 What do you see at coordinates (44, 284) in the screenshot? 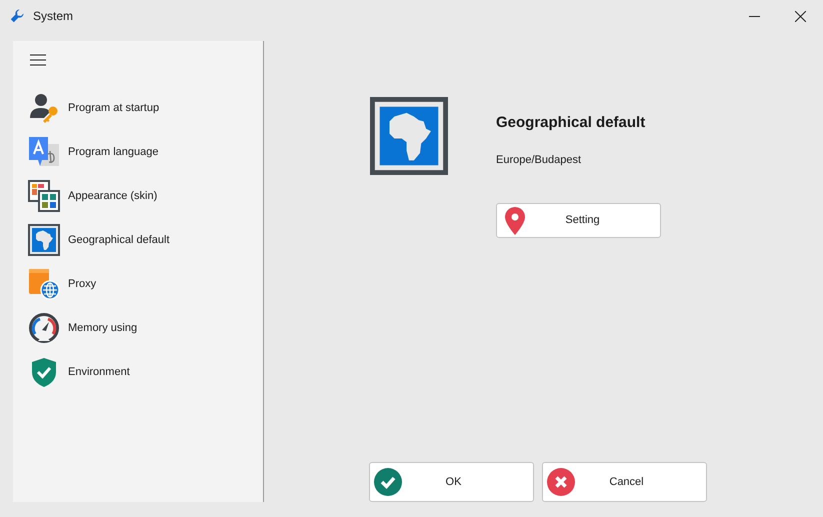
I see `folder-globe-icon` at bounding box center [44, 284].